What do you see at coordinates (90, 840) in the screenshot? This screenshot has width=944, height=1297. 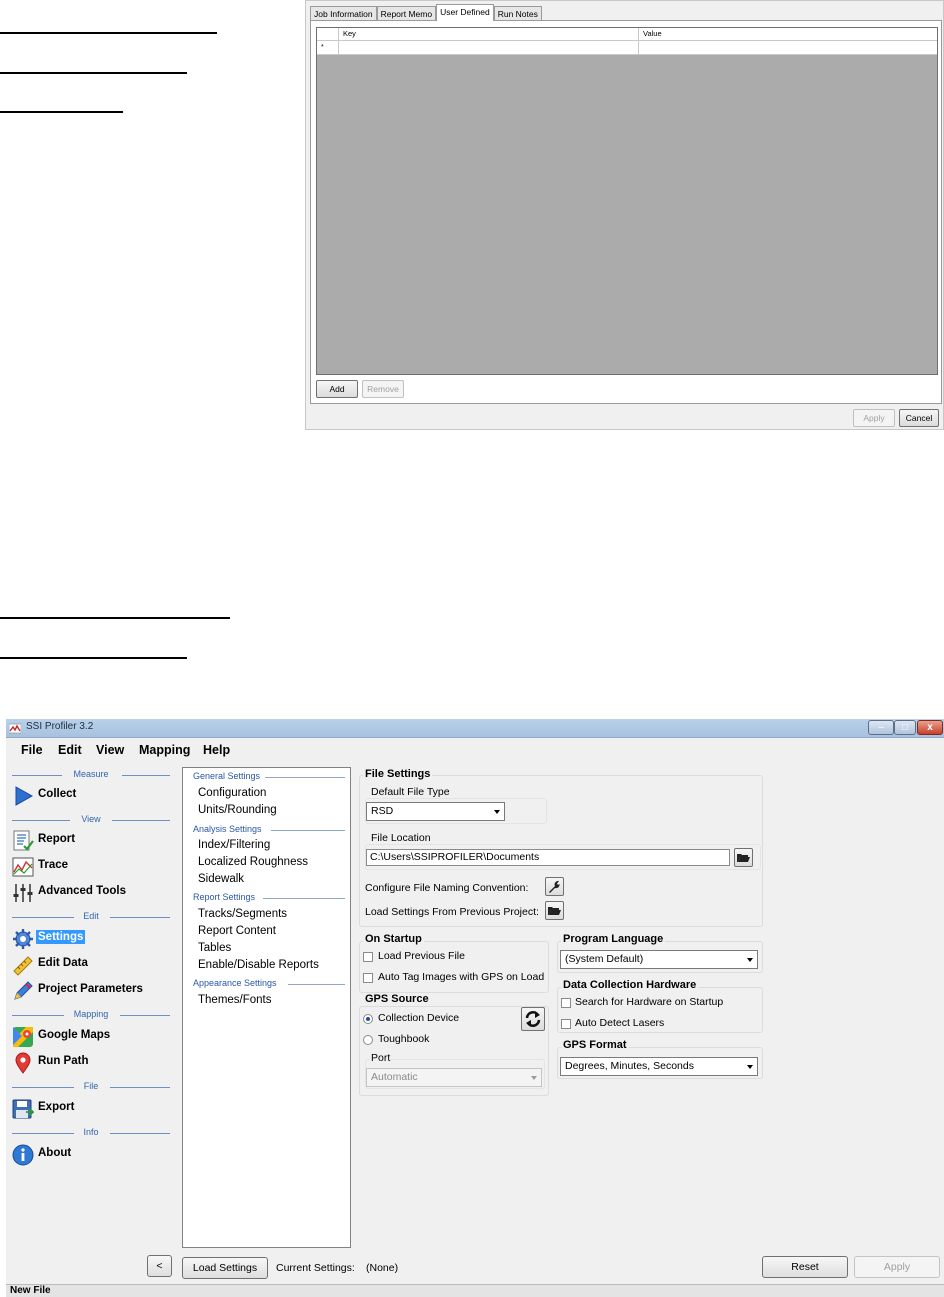 I see `nav-item-report: Report` at bounding box center [90, 840].